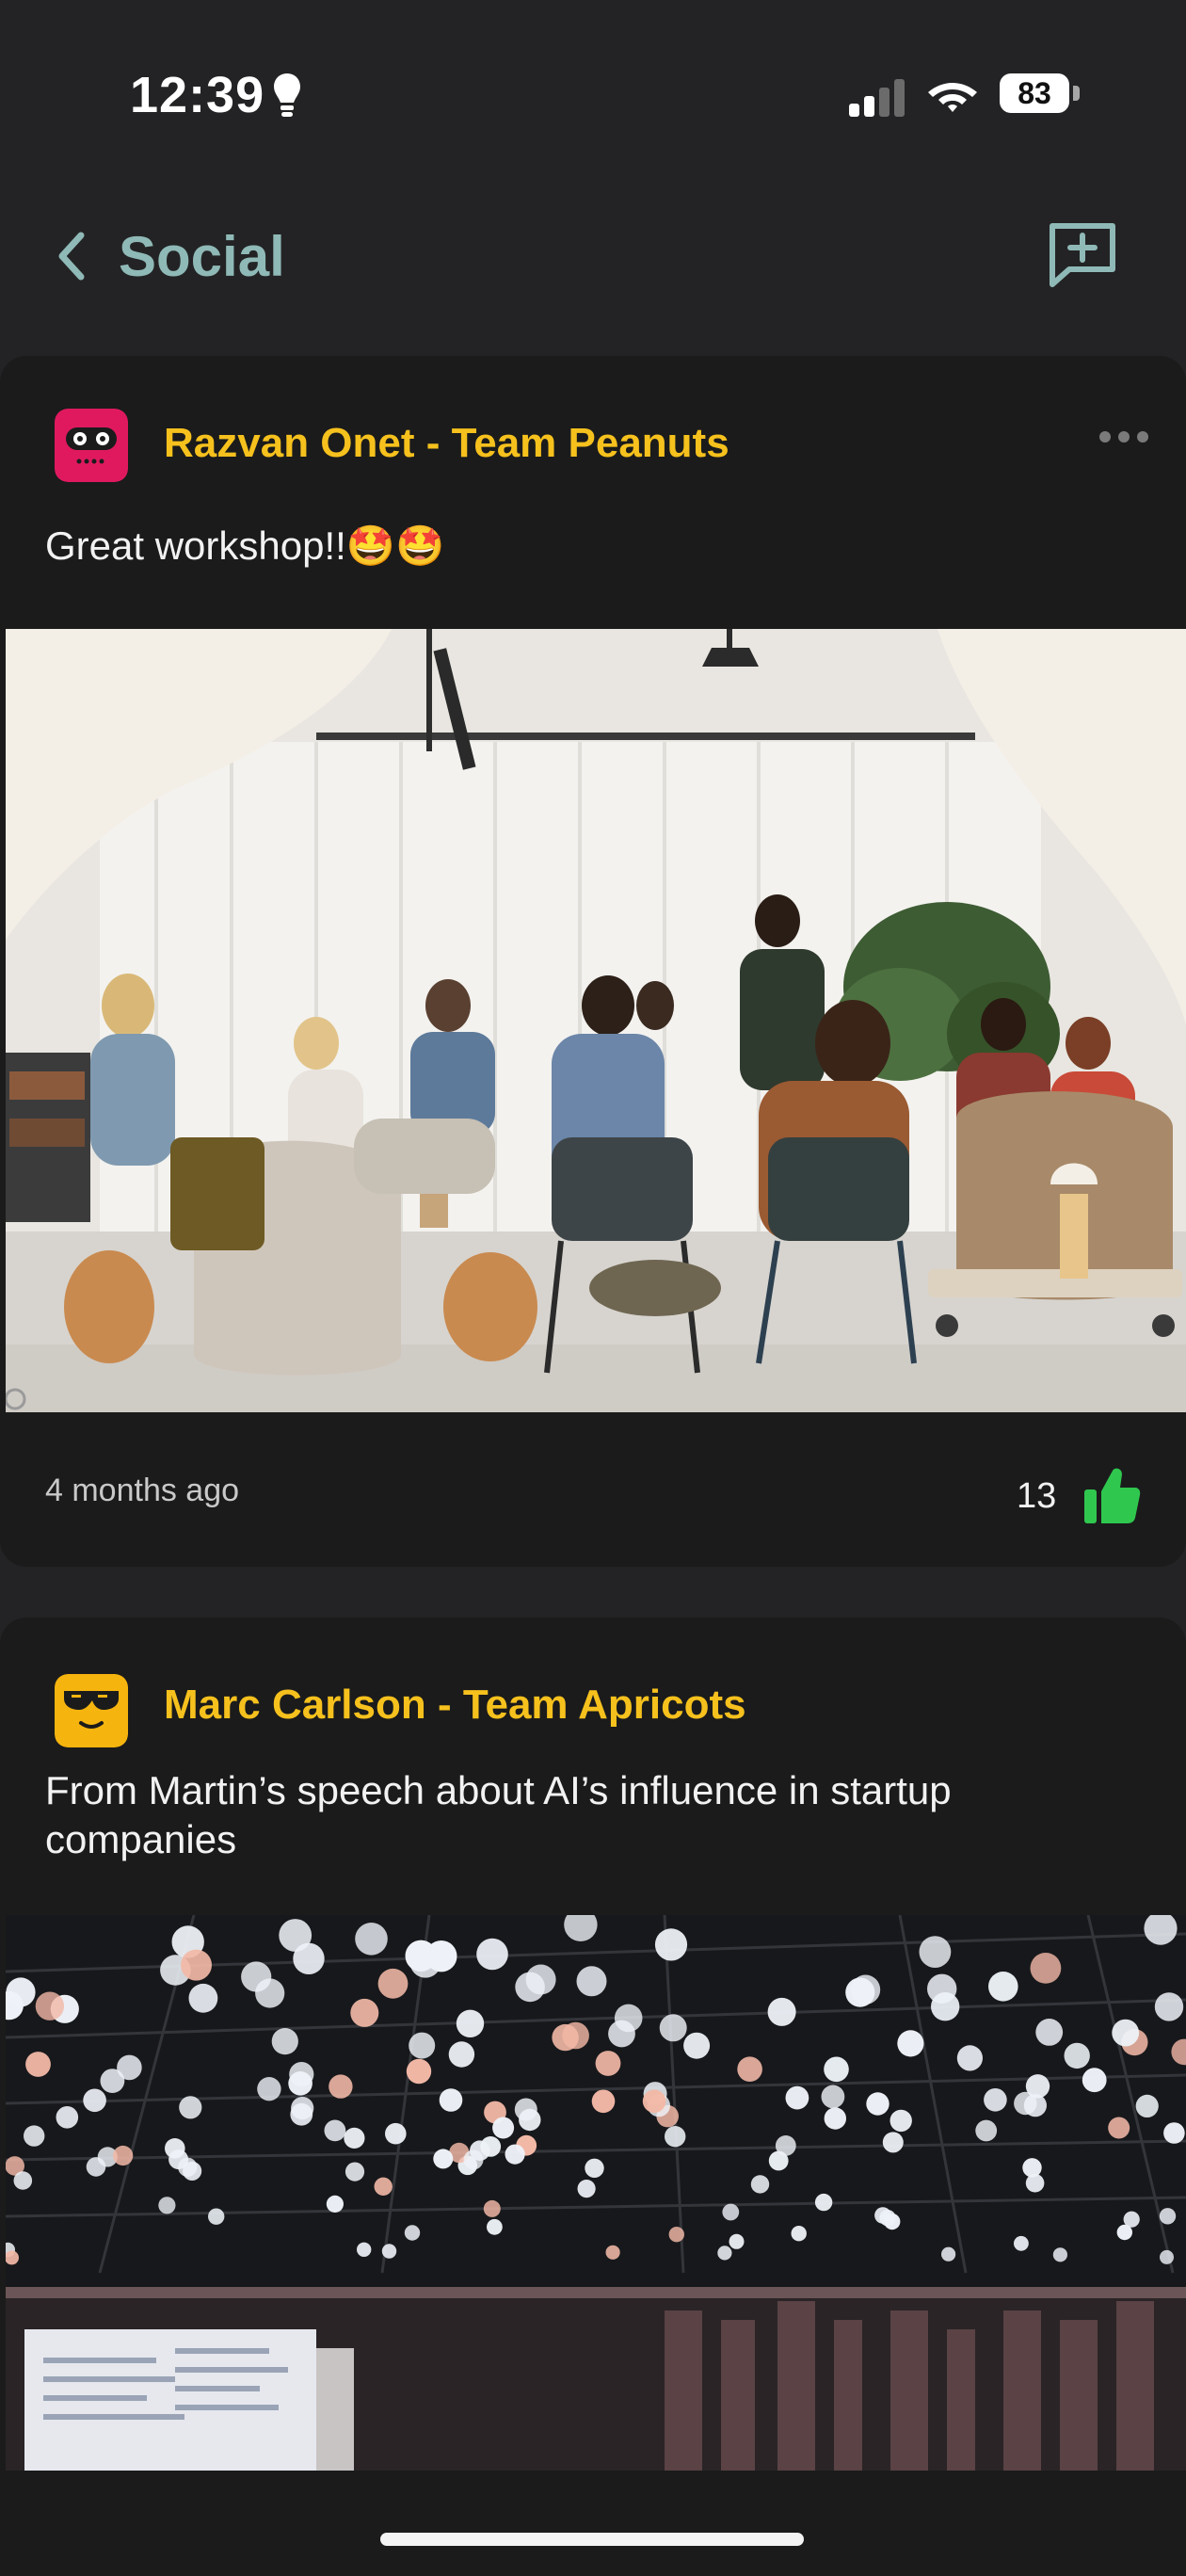 Image resolution: width=1186 pixels, height=2576 pixels. I want to click on post-text: Great workshop!!🤩🤩, so click(245, 545).